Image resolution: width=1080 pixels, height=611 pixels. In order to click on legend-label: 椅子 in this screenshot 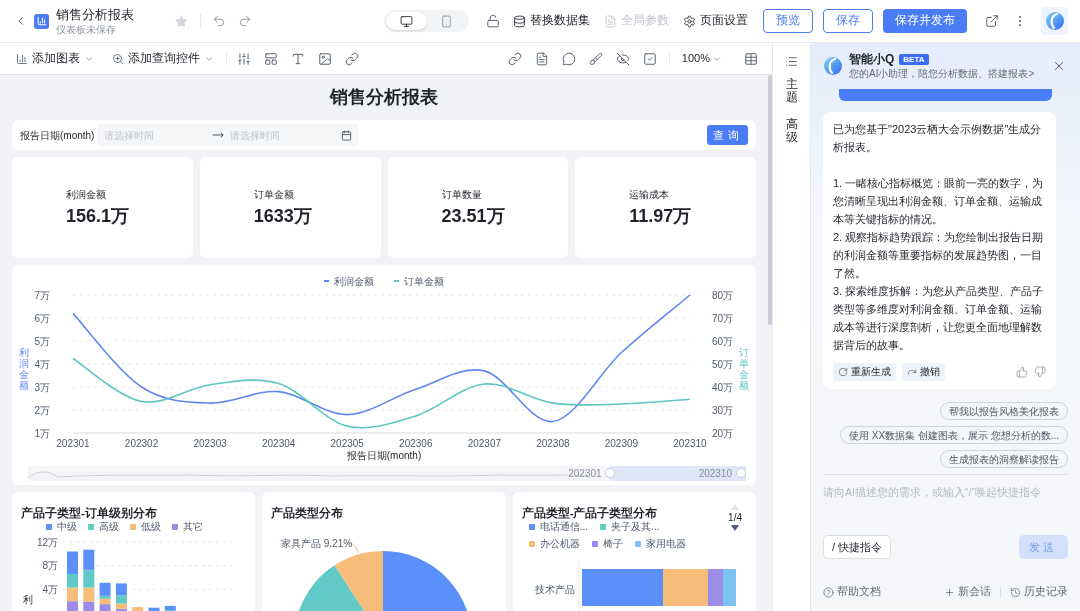, I will do `click(612, 544)`.